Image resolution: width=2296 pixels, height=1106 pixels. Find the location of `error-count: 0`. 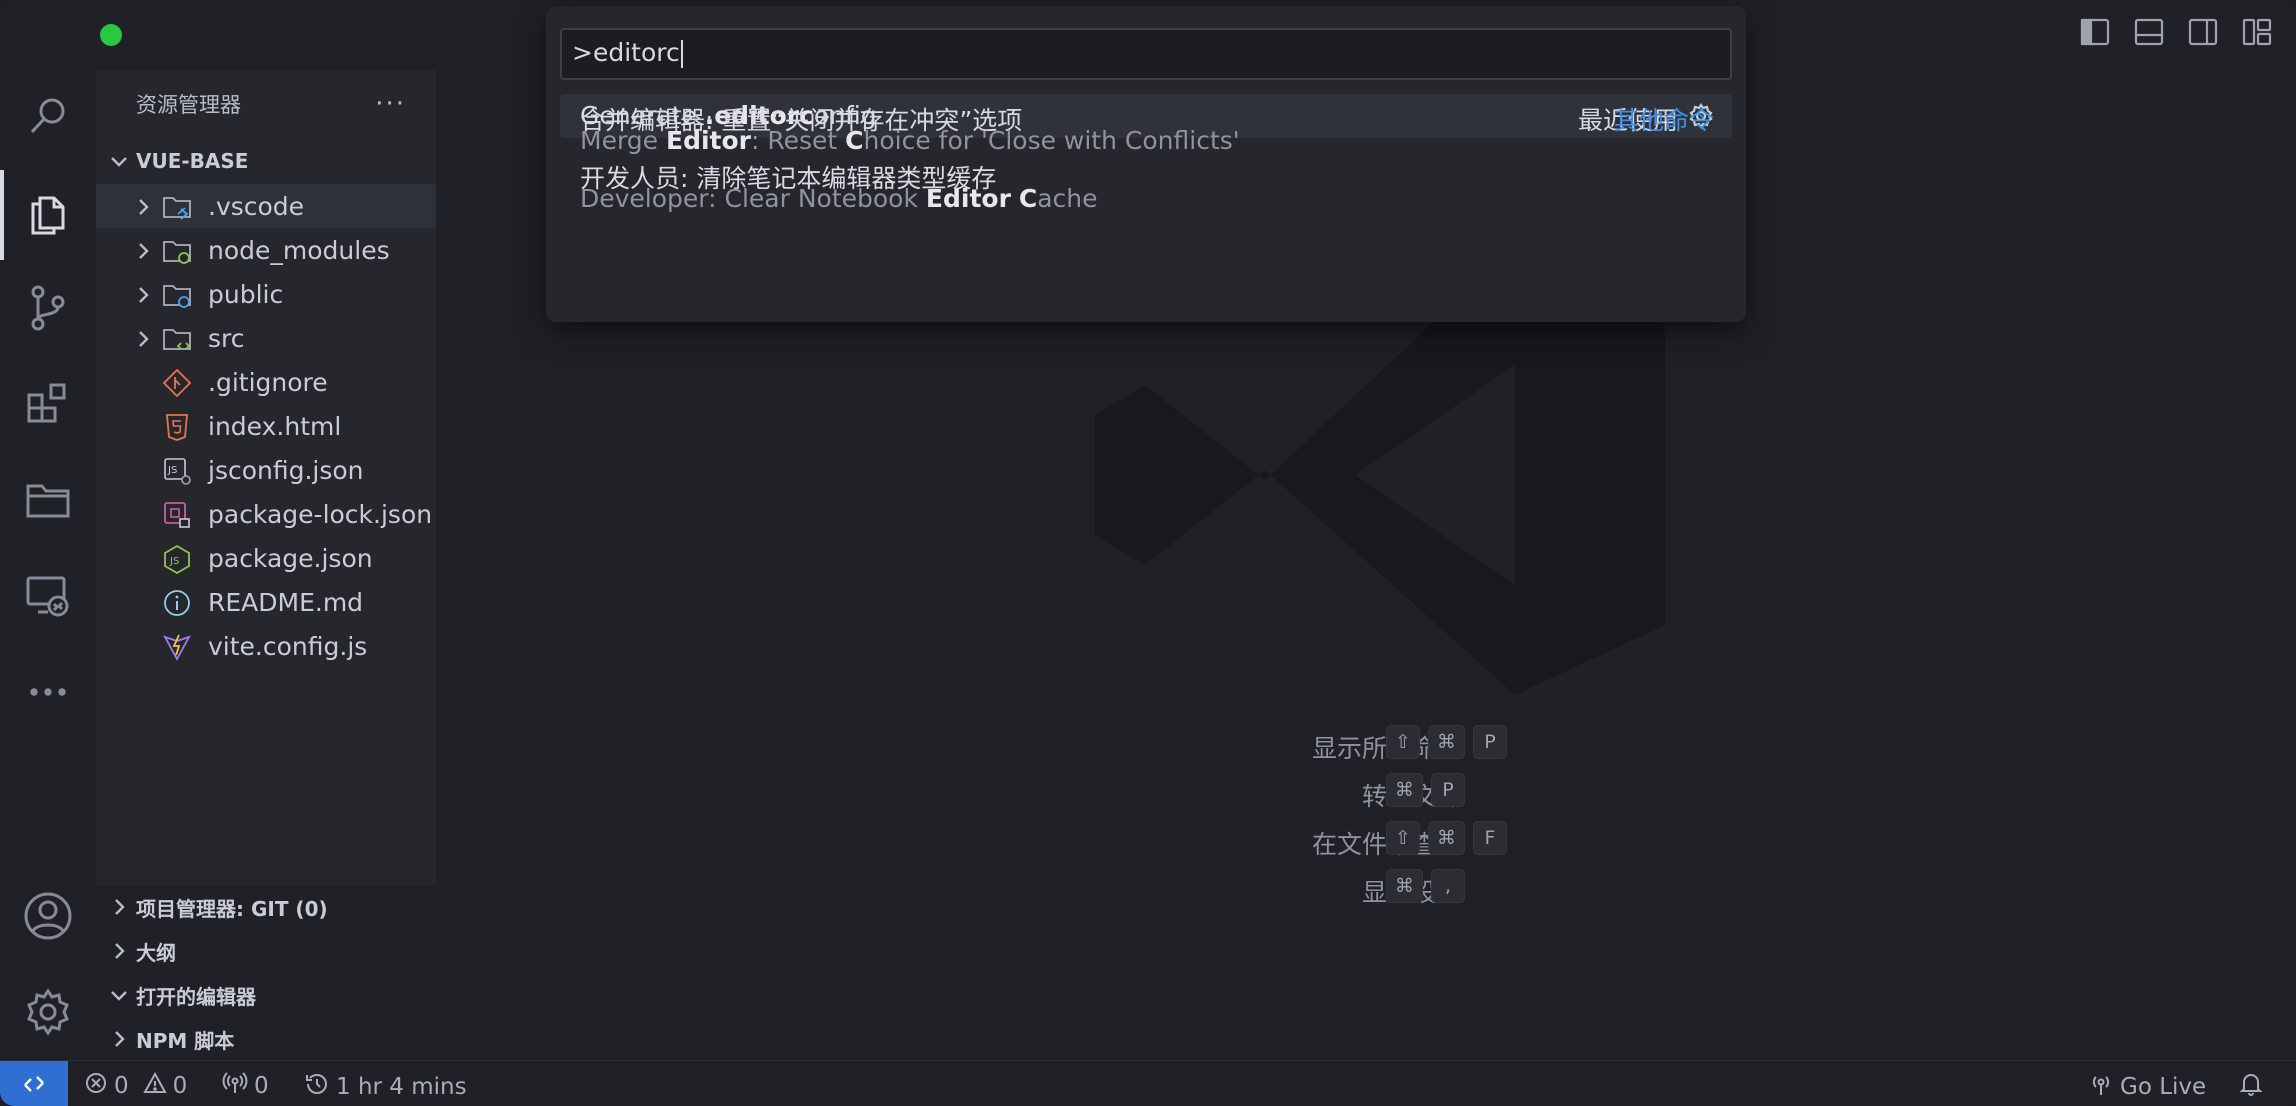

error-count: 0 is located at coordinates (121, 1086).